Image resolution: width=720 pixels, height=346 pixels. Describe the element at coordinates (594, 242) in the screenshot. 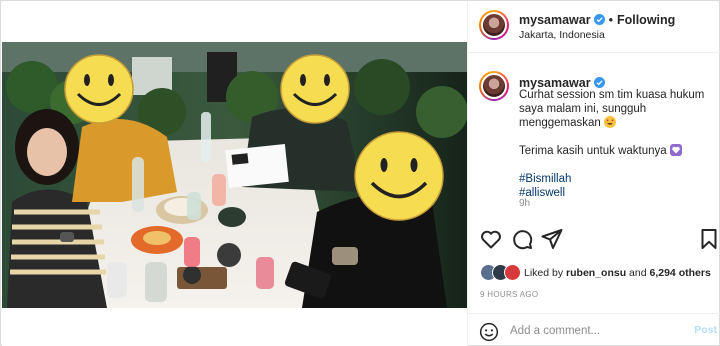

I see `action-bar` at that location.